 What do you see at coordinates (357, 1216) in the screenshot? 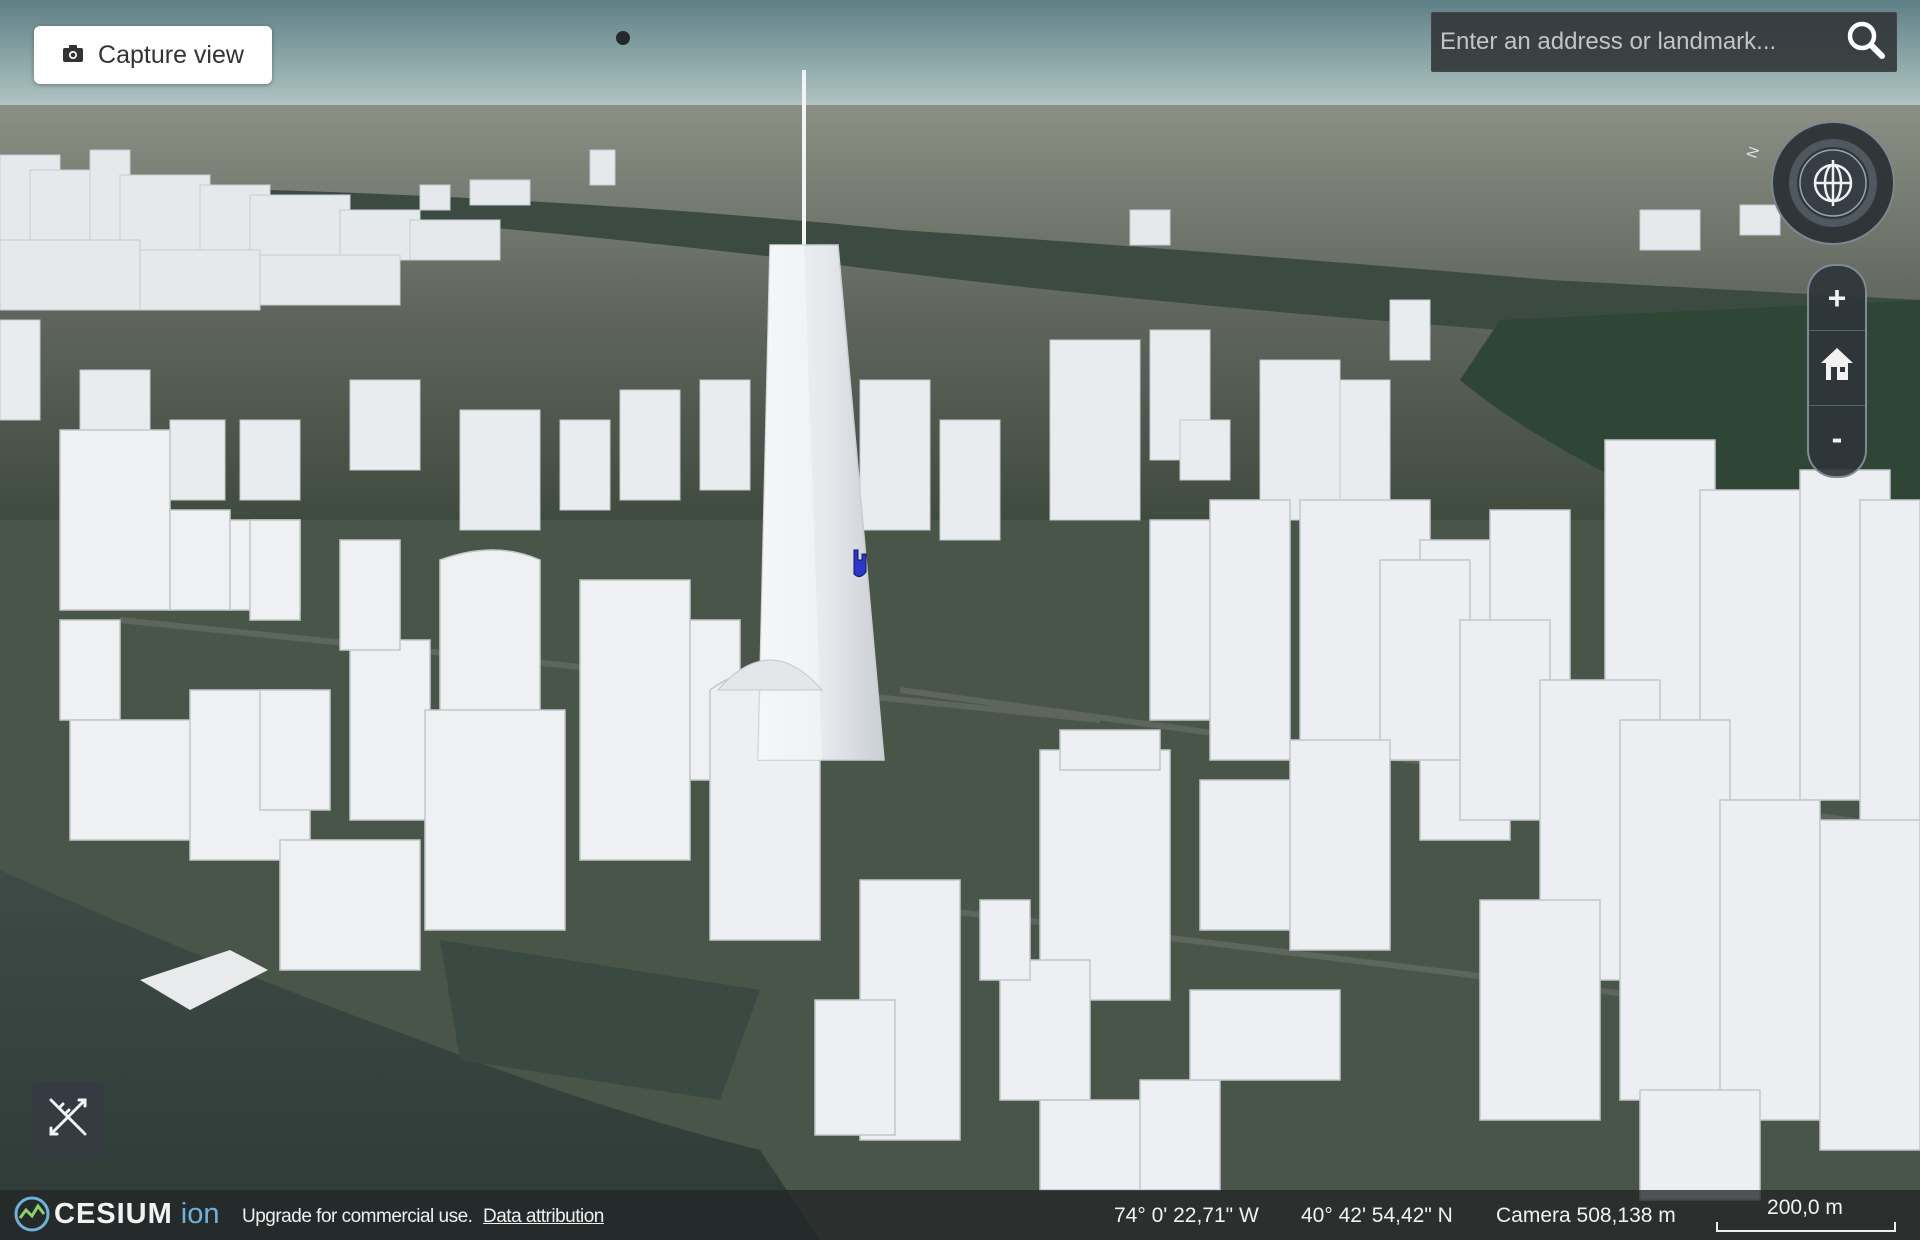
I see `upgrade-text: Upgrade for commercial use.` at bounding box center [357, 1216].